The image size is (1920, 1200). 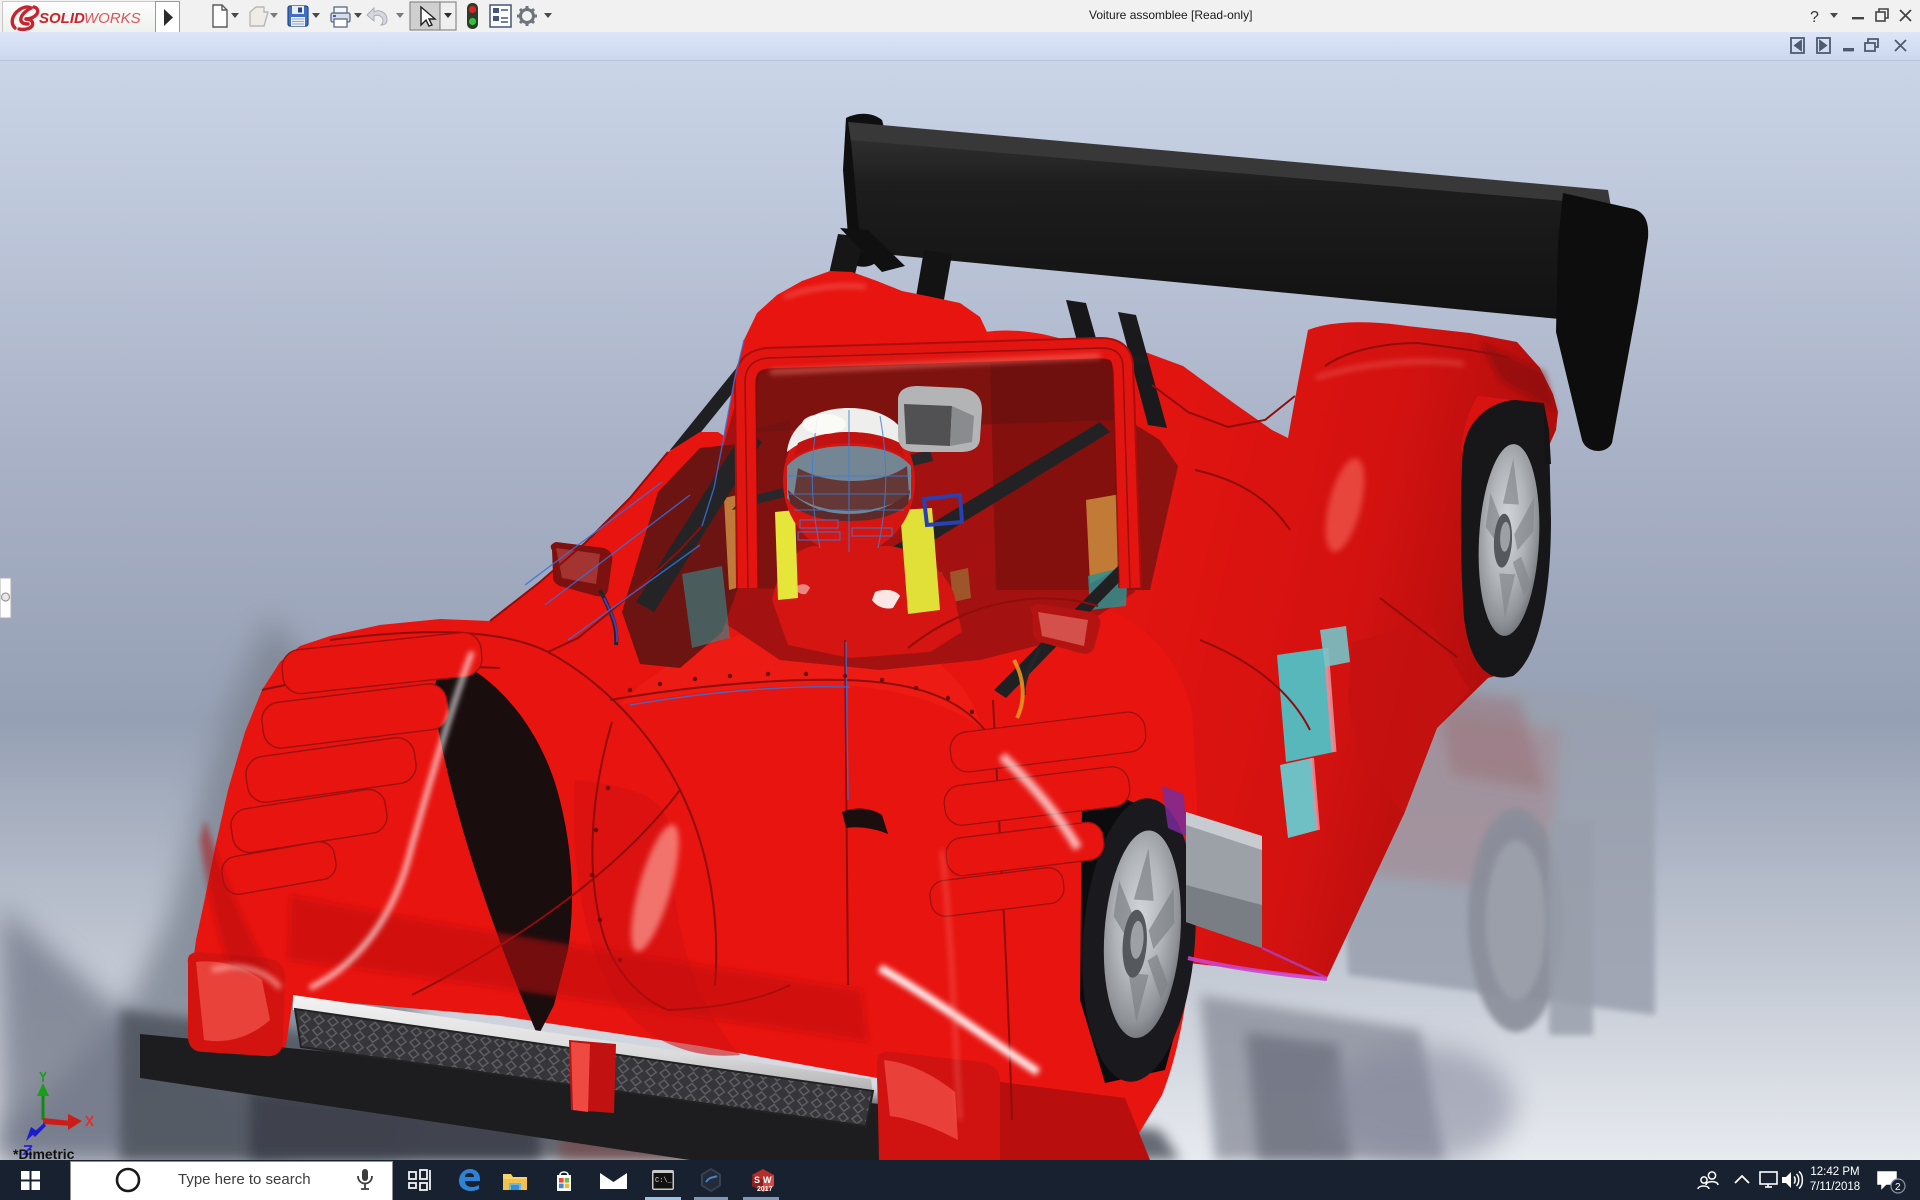 What do you see at coordinates (765, 1189) in the screenshot?
I see `svg-text: 2017` at bounding box center [765, 1189].